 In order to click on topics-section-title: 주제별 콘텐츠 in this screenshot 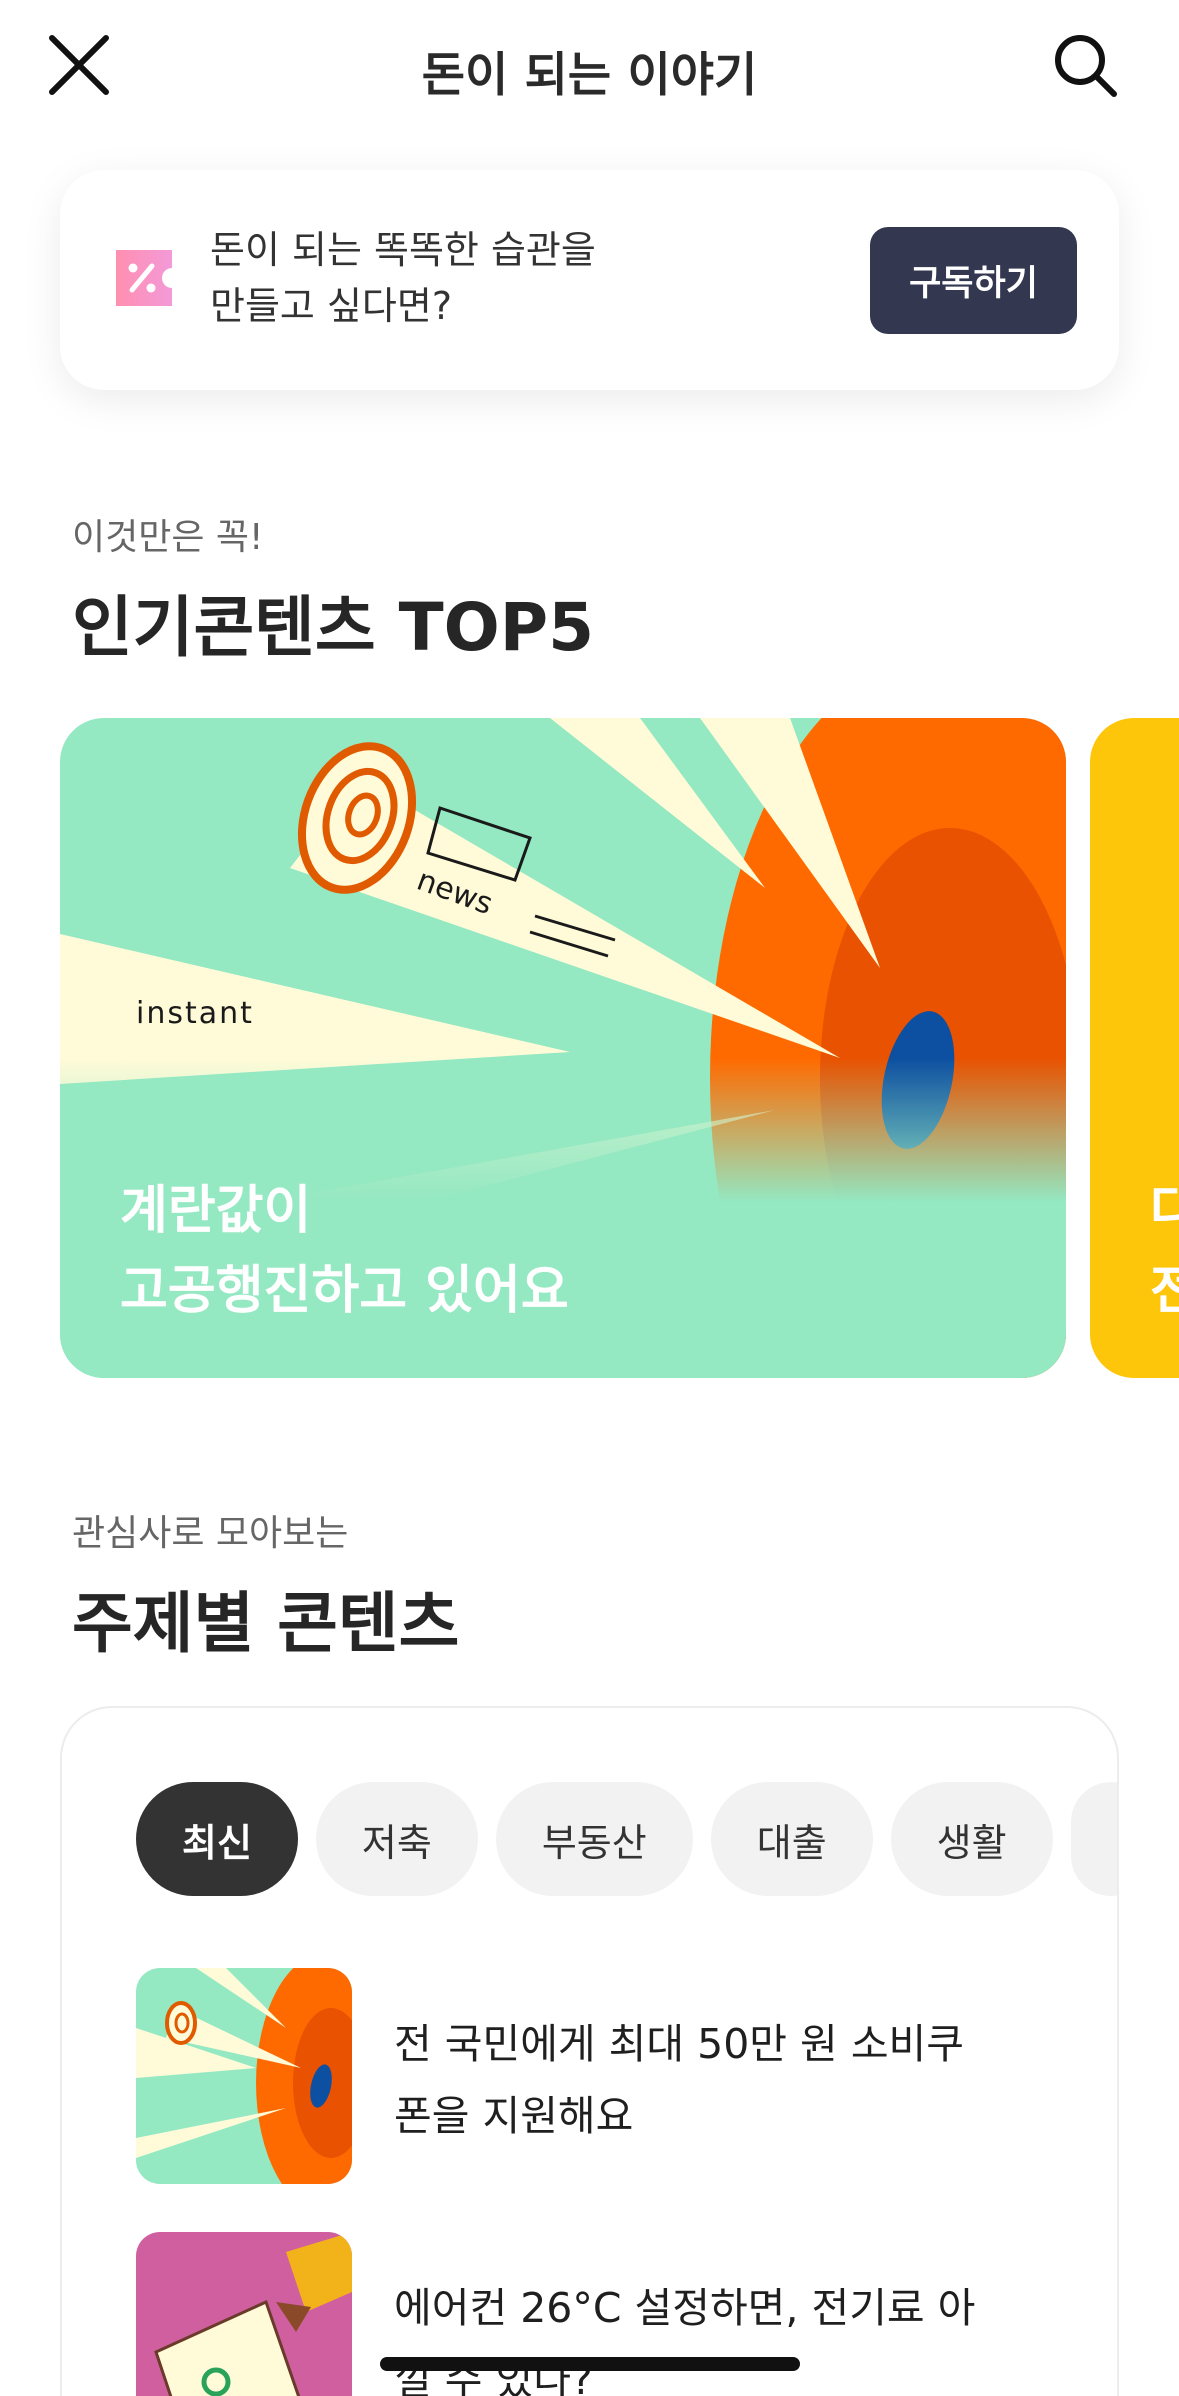, I will do `click(266, 1623)`.